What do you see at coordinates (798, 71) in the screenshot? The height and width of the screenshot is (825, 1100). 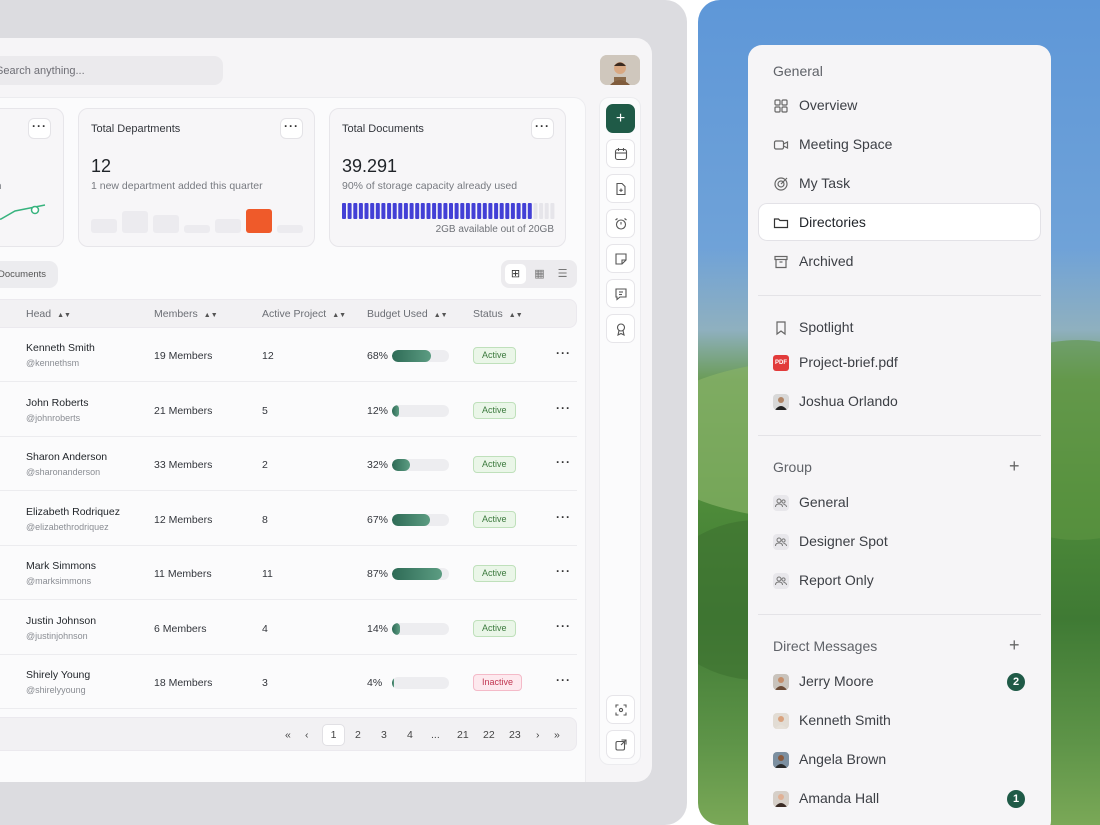 I see `section-general-title: General` at bounding box center [798, 71].